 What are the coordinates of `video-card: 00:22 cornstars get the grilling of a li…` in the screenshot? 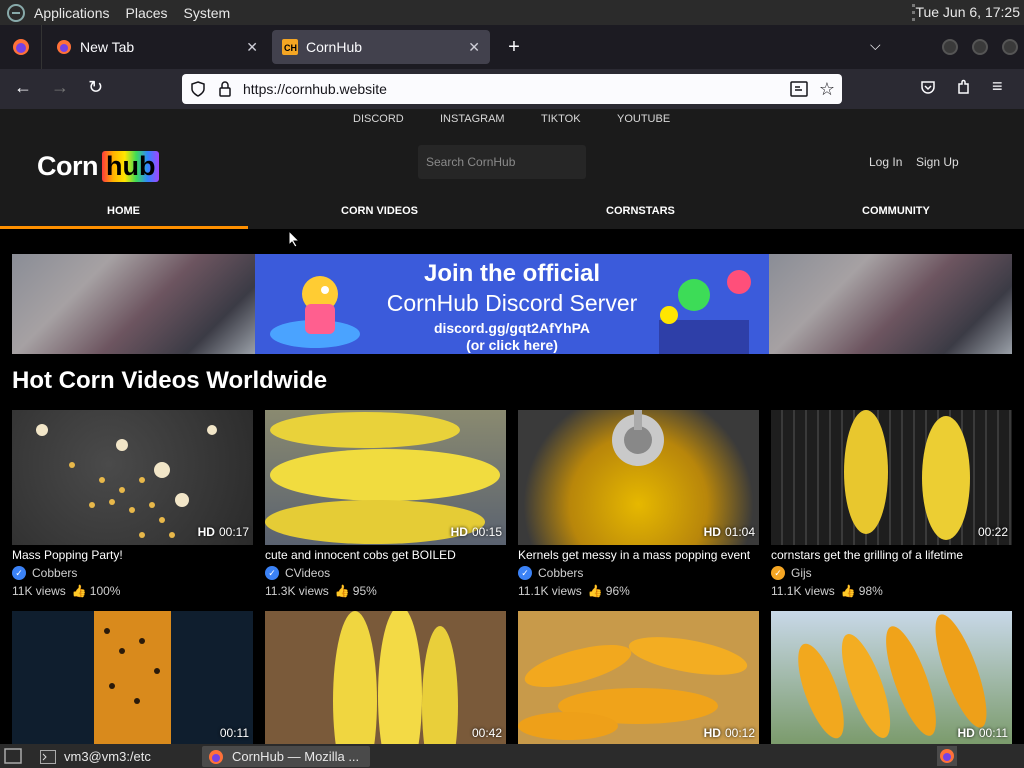 It's located at (891, 504).